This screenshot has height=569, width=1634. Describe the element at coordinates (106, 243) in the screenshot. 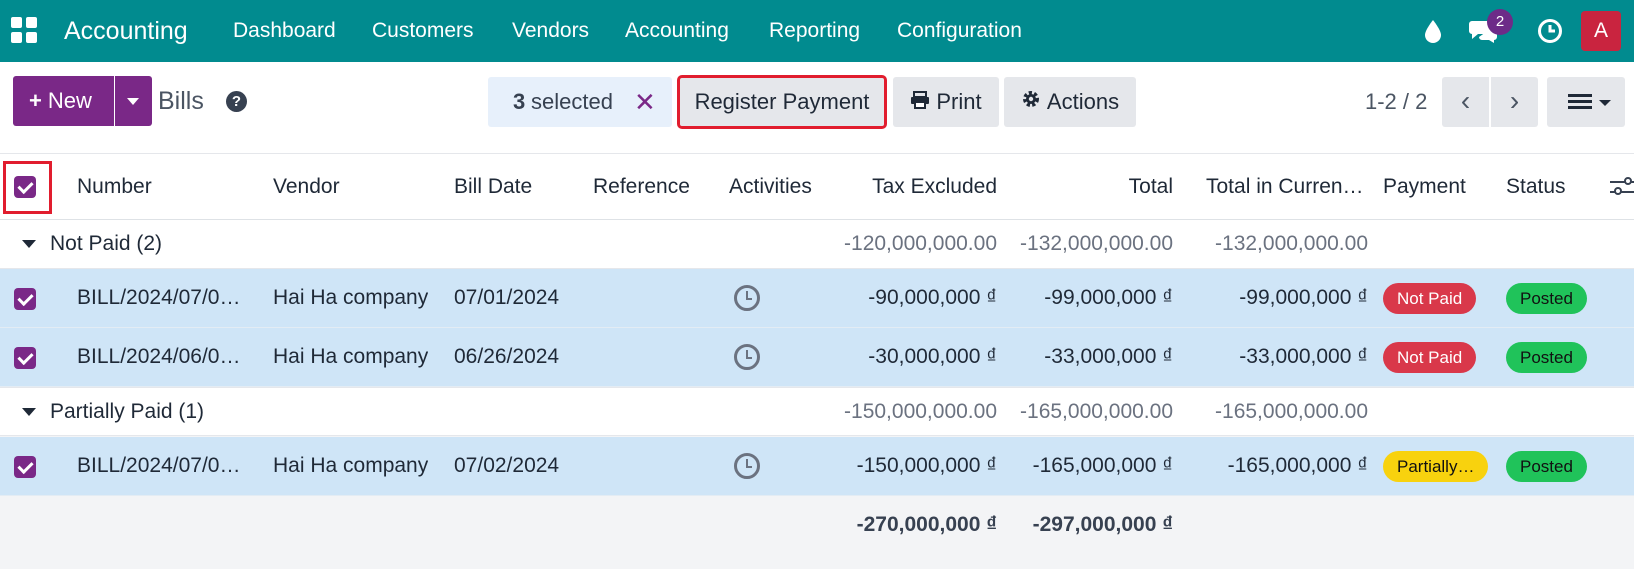

I see `group-label: Not Paid (2)` at that location.